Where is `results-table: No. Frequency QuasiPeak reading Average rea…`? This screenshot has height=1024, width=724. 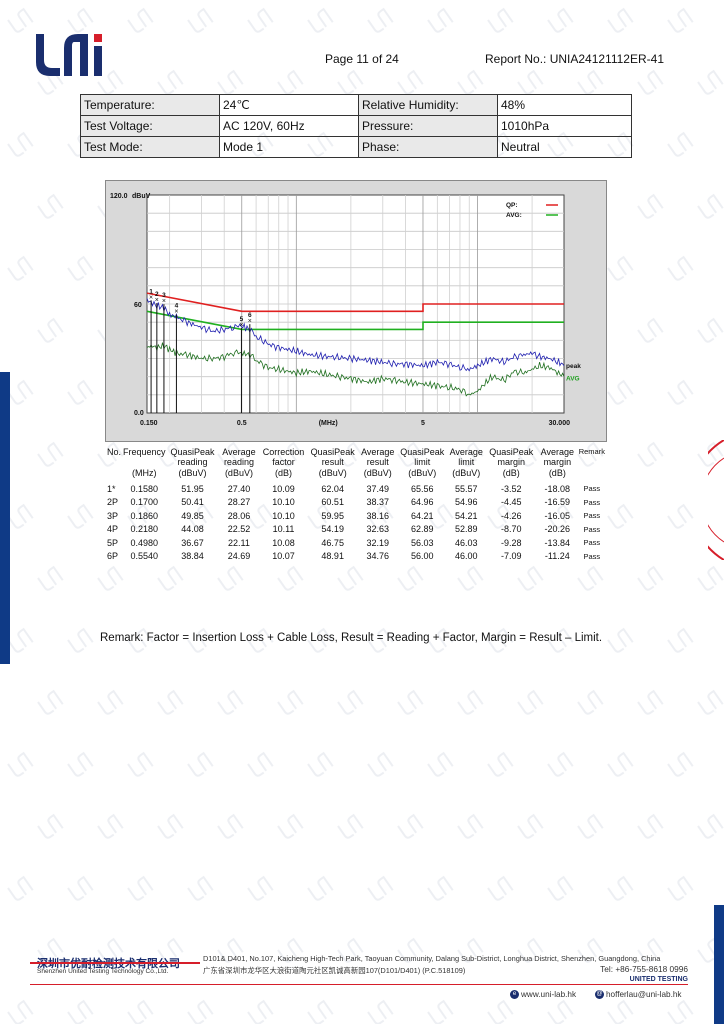 results-table: No. Frequency QuasiPeak reading Average rea… is located at coordinates (356, 505).